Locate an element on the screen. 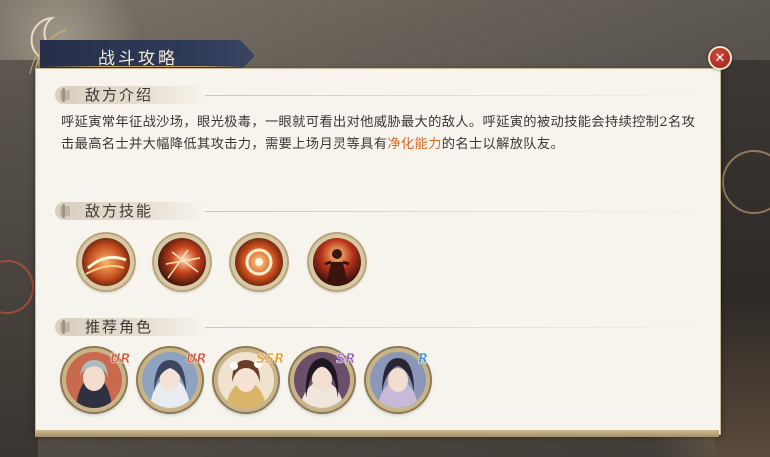 This screenshot has height=457, width=770. background-left-strip is located at coordinates (19, 258).